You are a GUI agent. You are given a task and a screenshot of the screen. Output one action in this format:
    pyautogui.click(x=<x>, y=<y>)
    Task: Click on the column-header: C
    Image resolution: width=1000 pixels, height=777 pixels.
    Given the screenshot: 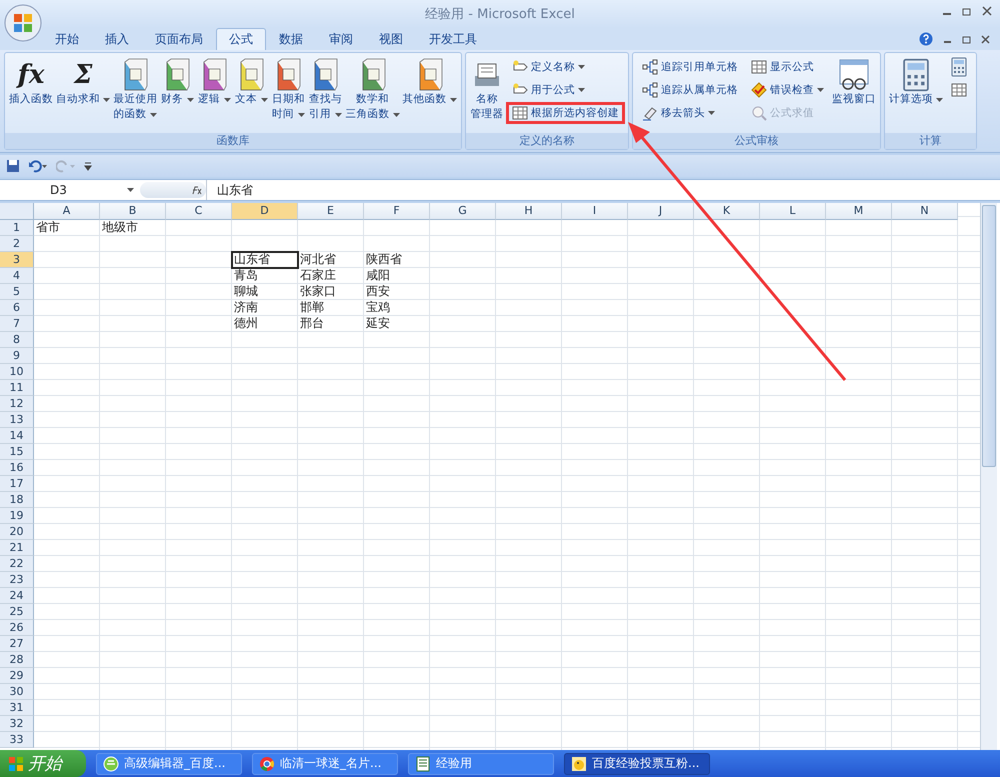 What is the action you would take?
    pyautogui.click(x=199, y=211)
    